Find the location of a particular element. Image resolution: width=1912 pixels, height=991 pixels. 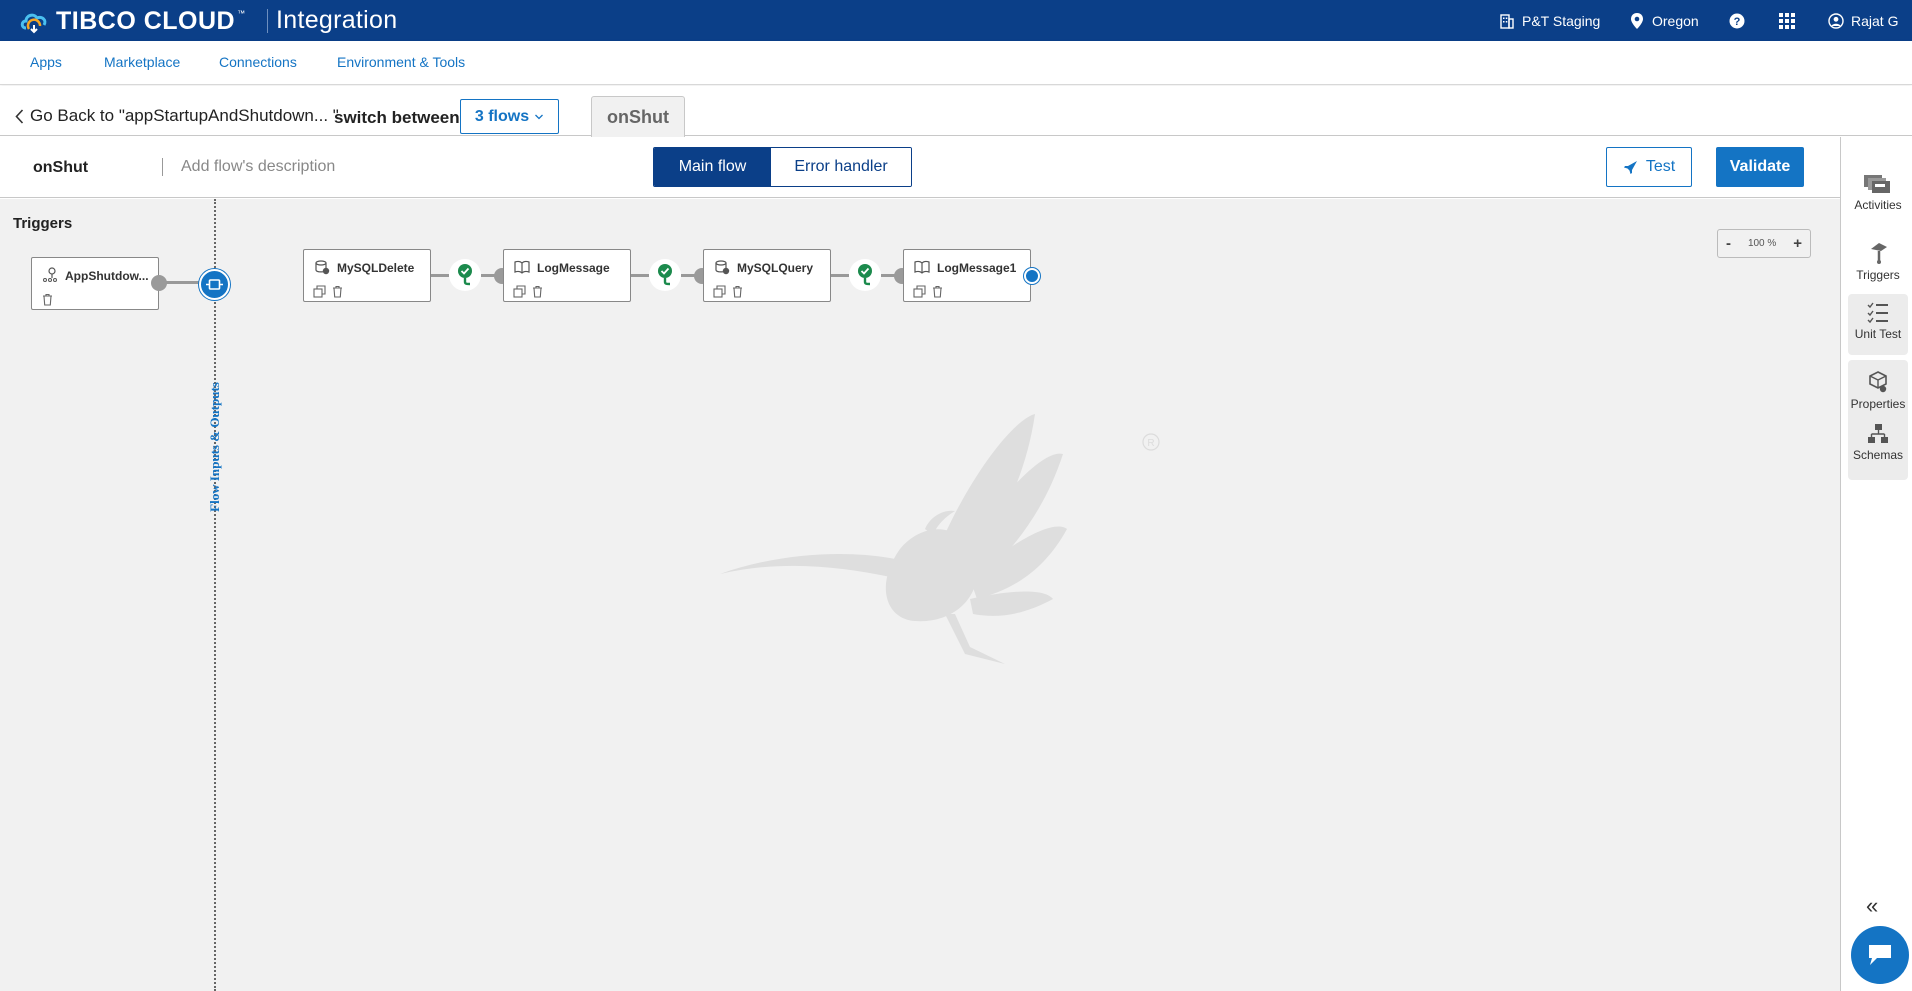

activity-label: LogMessage1 is located at coordinates (977, 268).